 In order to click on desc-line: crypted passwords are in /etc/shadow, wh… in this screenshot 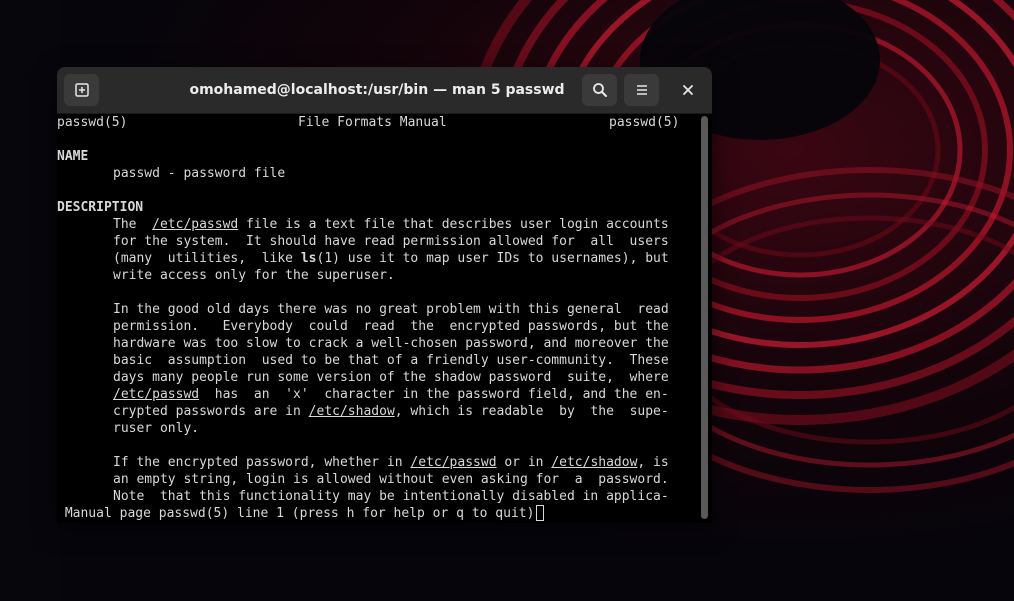, I will do `click(391, 411)`.